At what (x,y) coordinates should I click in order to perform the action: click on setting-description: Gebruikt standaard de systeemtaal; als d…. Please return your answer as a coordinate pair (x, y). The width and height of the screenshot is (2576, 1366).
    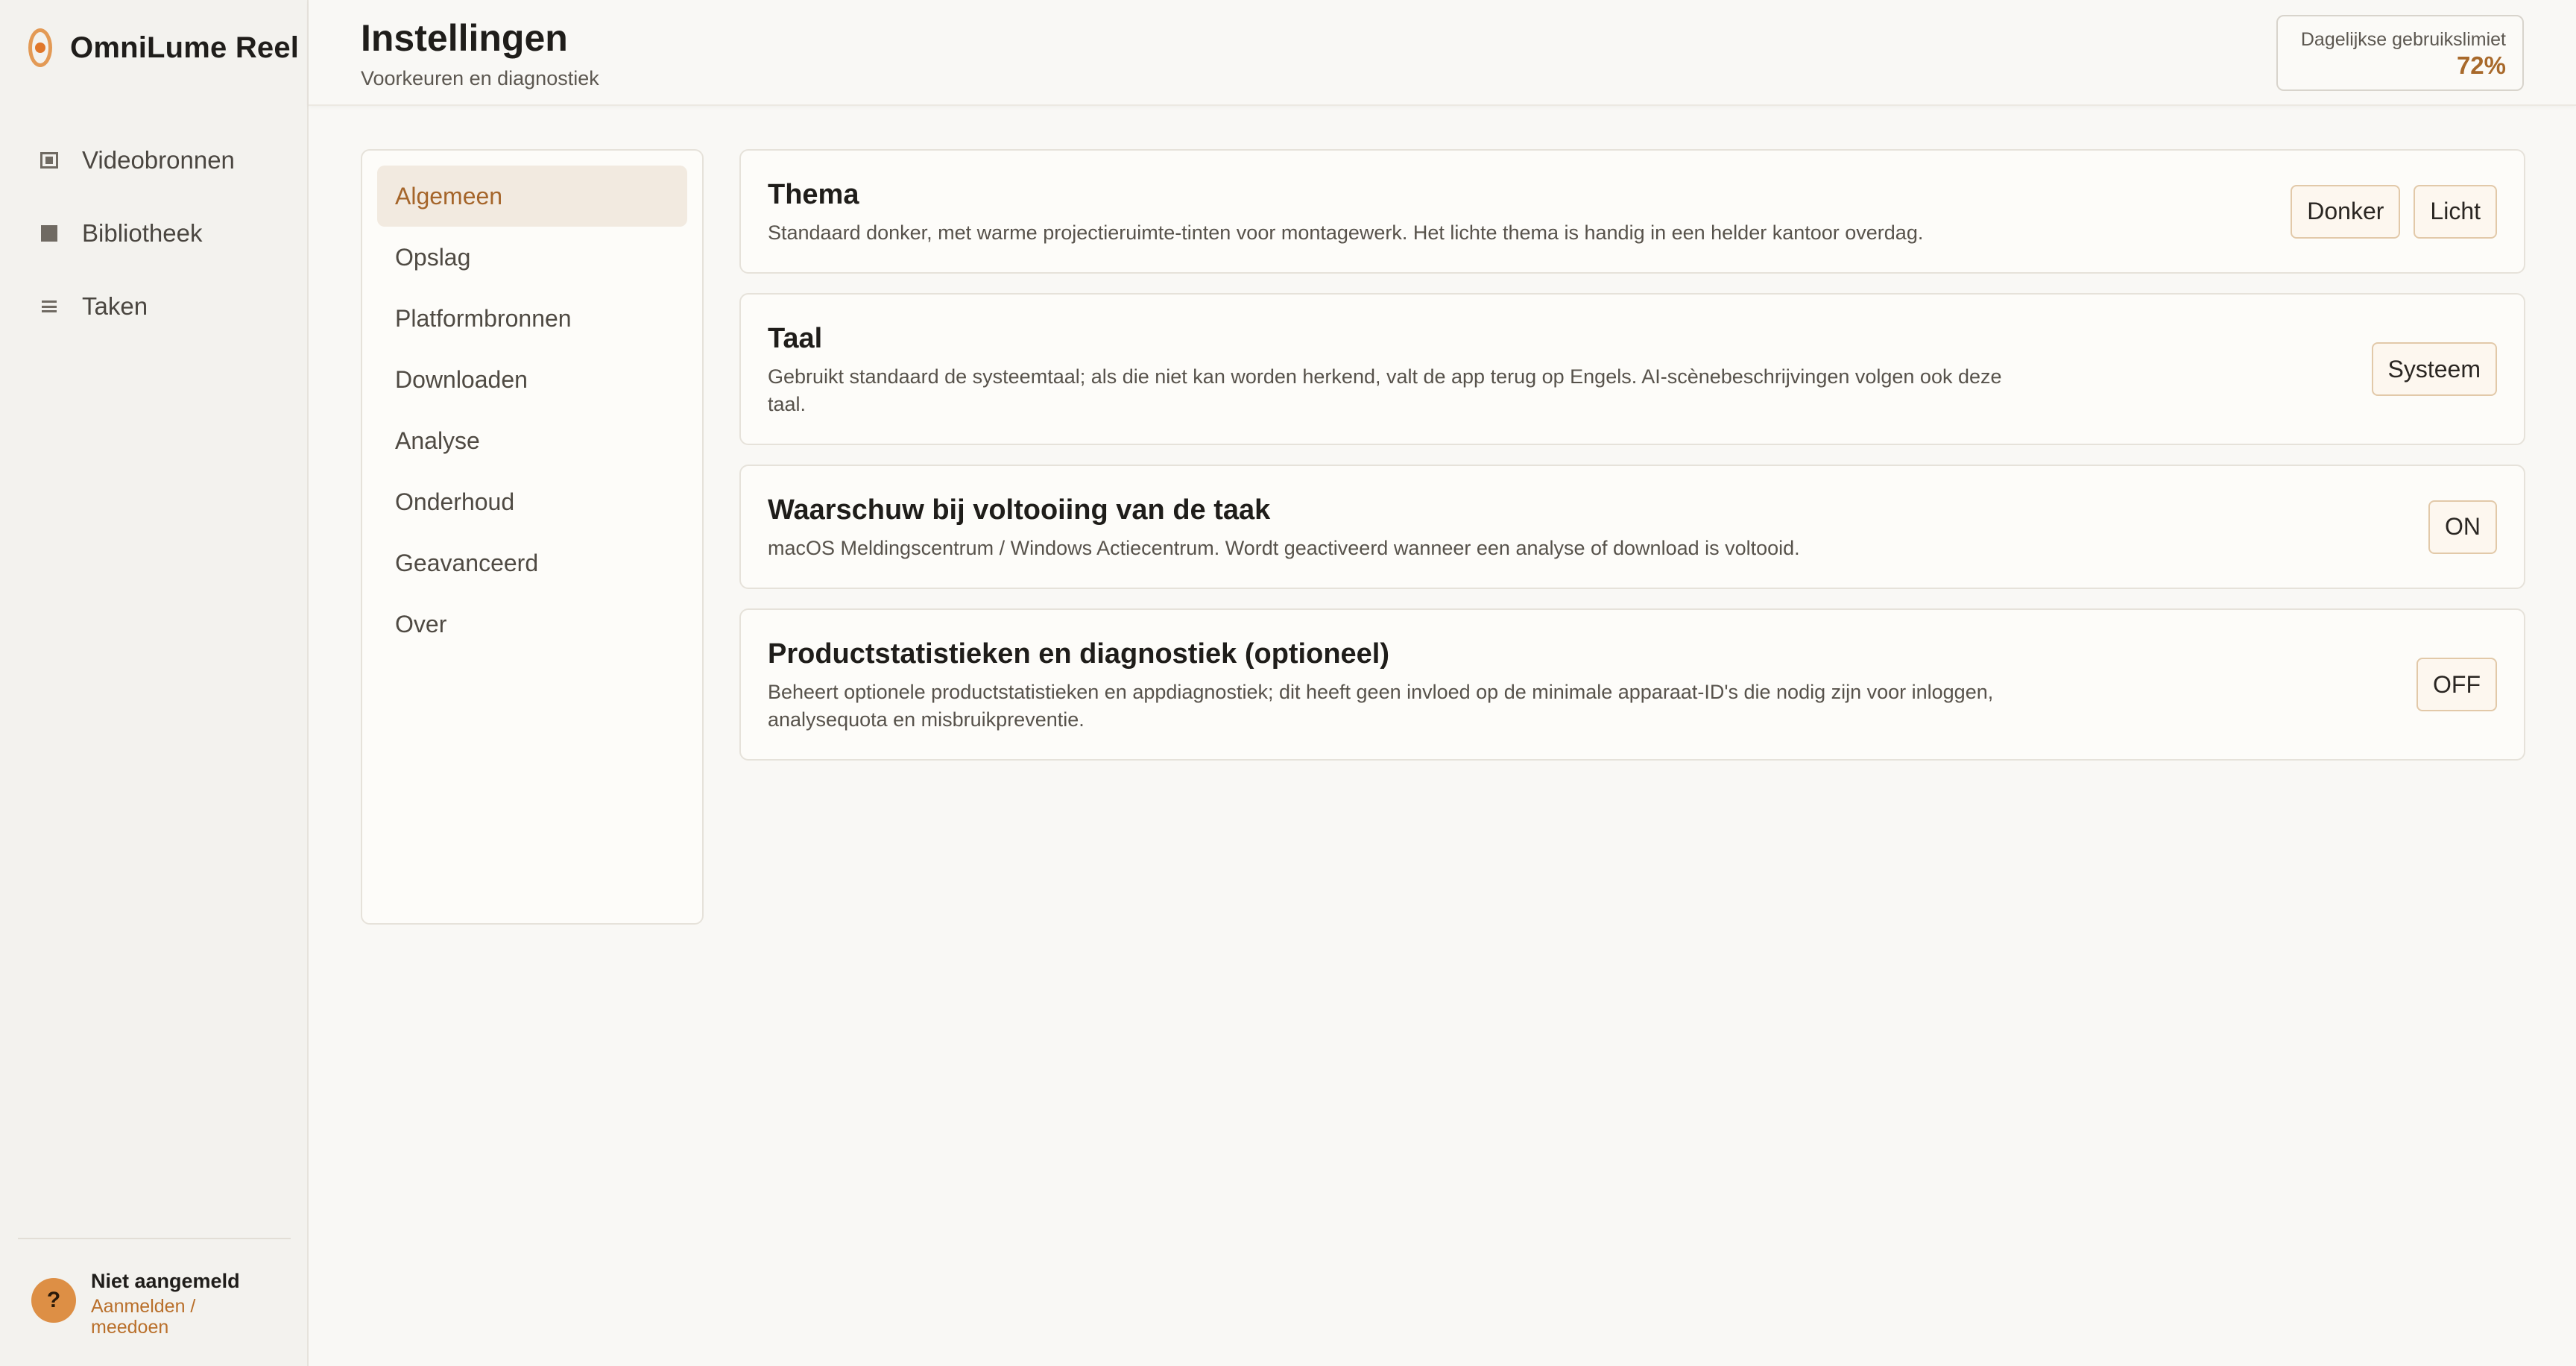
    Looking at the image, I should click on (1385, 390).